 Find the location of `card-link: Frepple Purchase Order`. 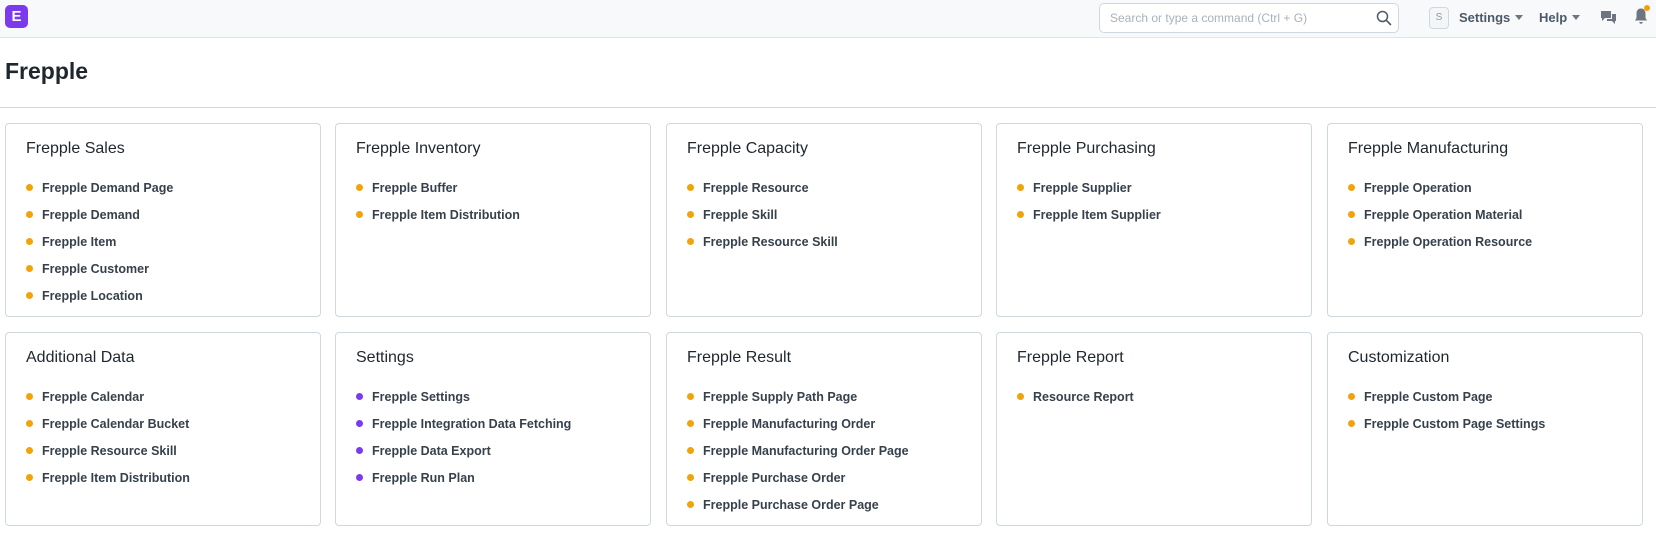

card-link: Frepple Purchase Order is located at coordinates (798, 477).